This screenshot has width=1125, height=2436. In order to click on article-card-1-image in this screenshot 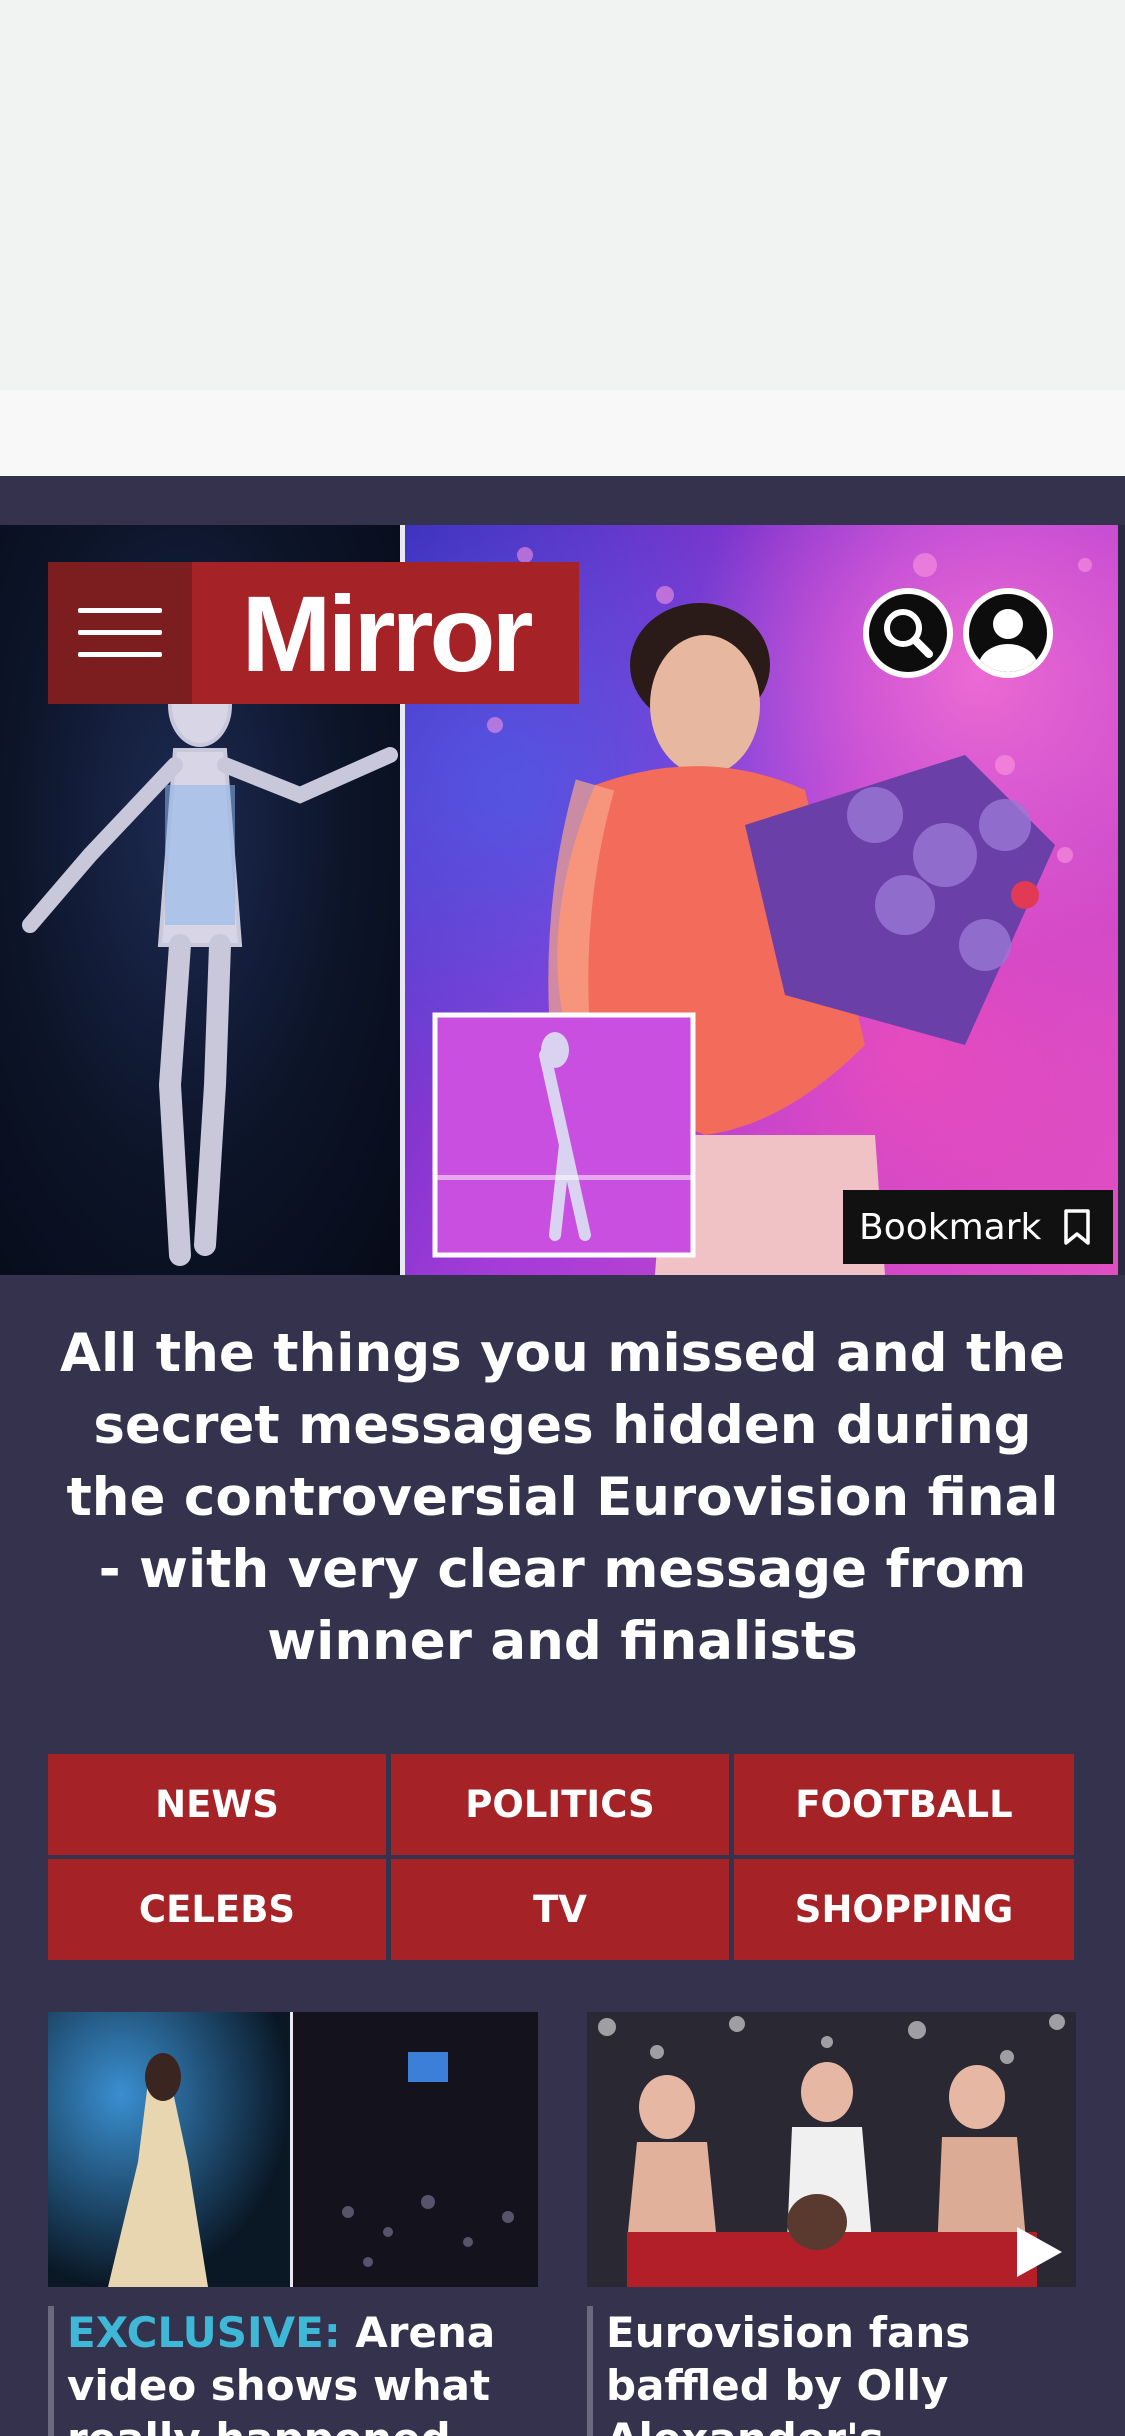, I will do `click(293, 2149)`.